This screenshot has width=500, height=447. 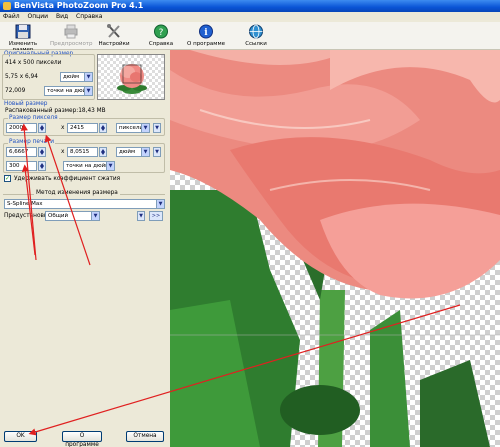 What do you see at coordinates (21, 77) in the screenshot?
I see `original-inches: 5,75 x 6,94` at bounding box center [21, 77].